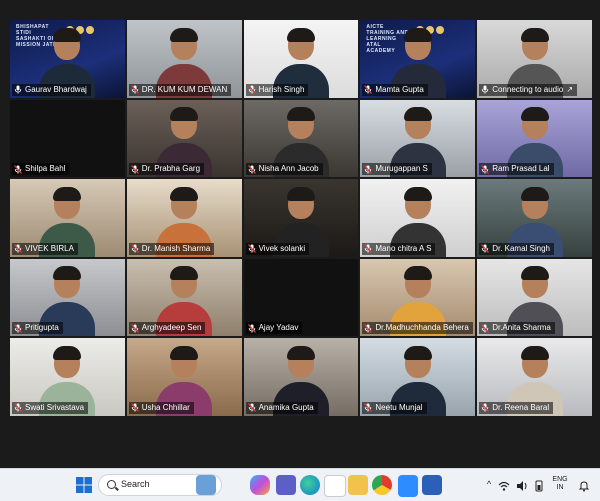 Image resolution: width=600 pixels, height=501 pixels. What do you see at coordinates (422, 328) in the screenshot?
I see `participant-name: Dr.Madhuchhanda Behera` at bounding box center [422, 328].